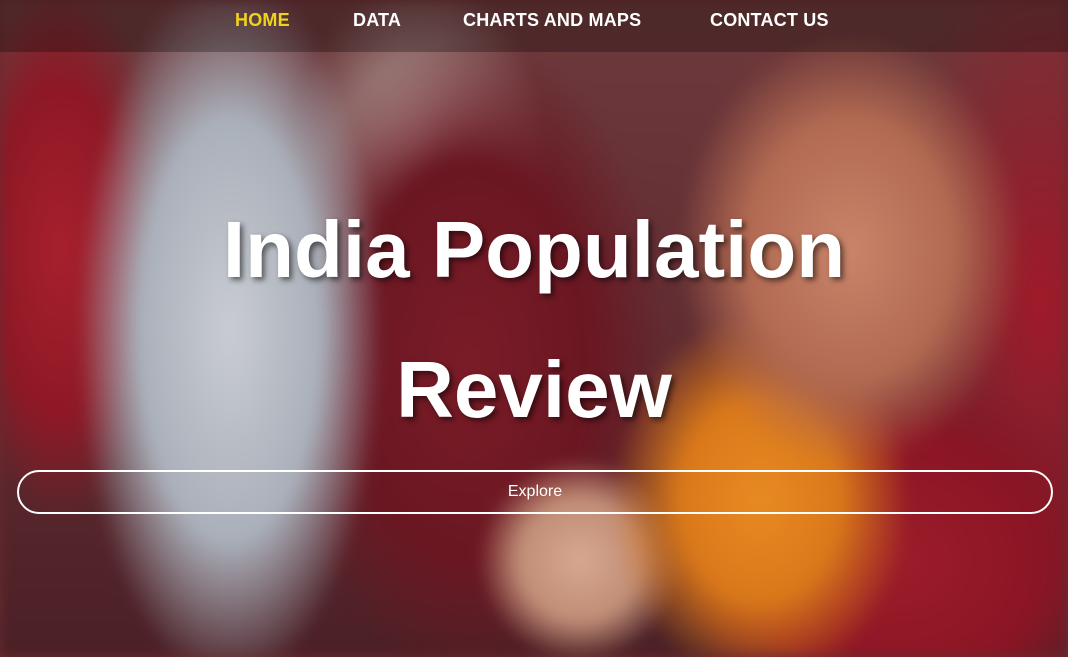  I want to click on nav-item-charts-and-maps: CHARTS AND MAPS, so click(552, 20).